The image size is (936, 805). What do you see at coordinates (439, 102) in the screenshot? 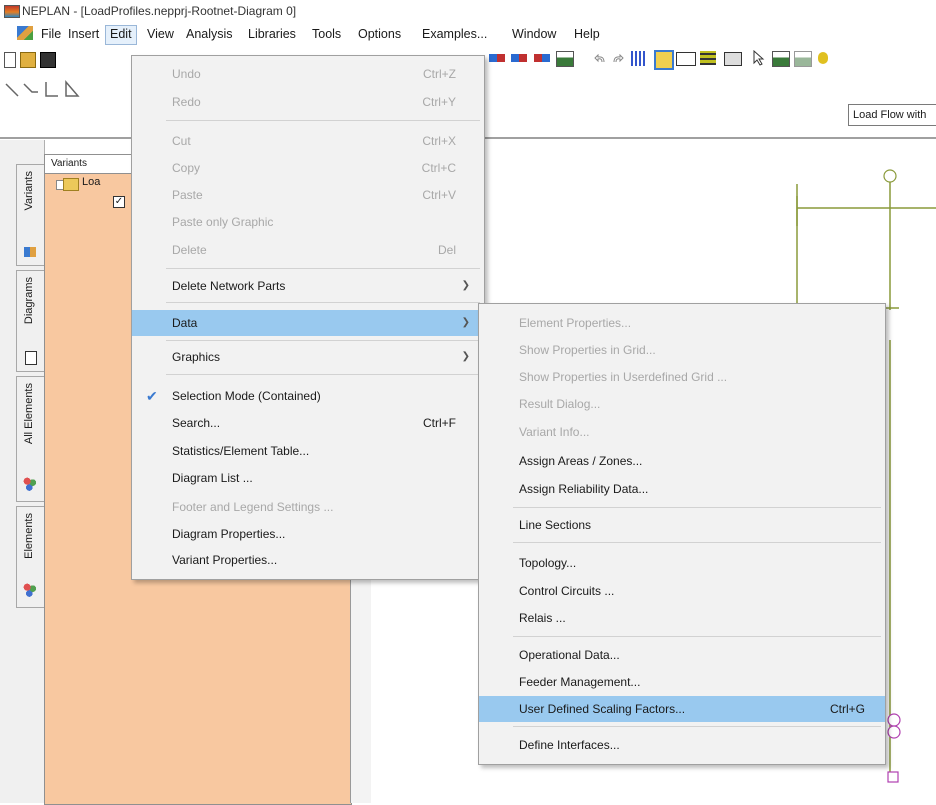
I see `shortcut-label: Ctrl+Y` at bounding box center [439, 102].